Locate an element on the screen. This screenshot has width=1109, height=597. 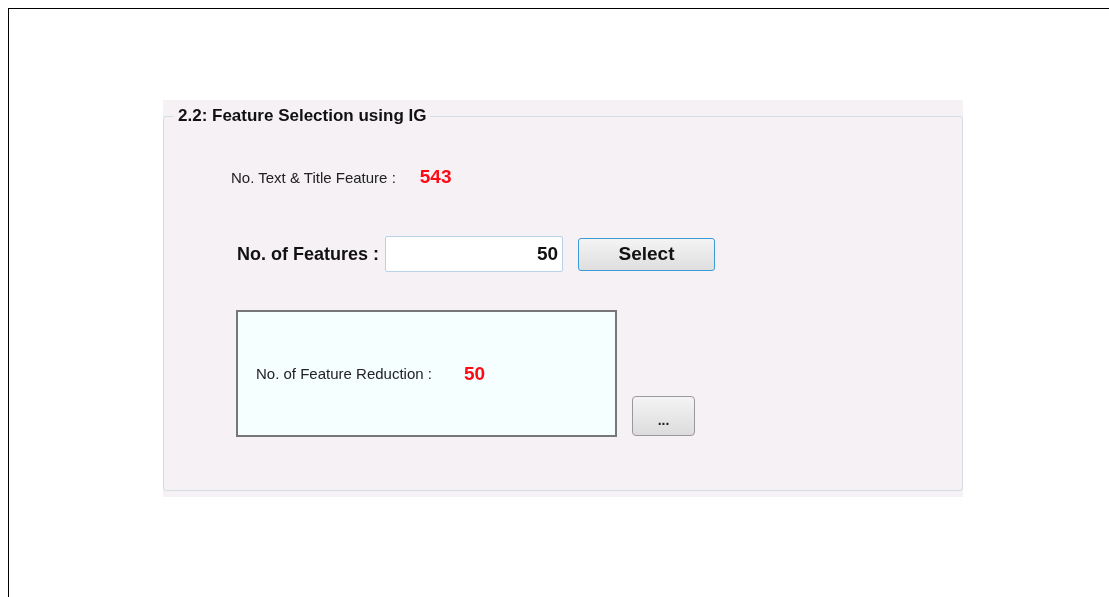
features-input: 50 is located at coordinates (474, 254).